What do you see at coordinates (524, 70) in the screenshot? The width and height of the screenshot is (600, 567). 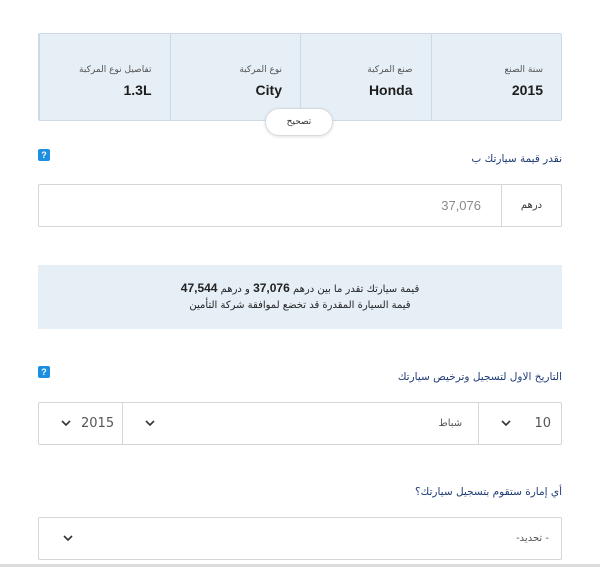 I see `year-label: سنة الصنع` at bounding box center [524, 70].